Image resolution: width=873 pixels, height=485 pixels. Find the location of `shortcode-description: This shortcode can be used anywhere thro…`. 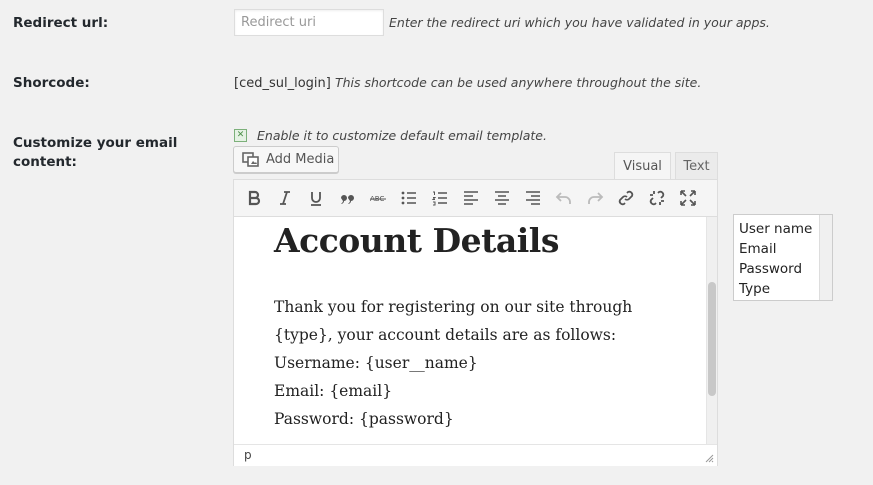

shortcode-description: This shortcode can be used anywhere thro… is located at coordinates (518, 82).